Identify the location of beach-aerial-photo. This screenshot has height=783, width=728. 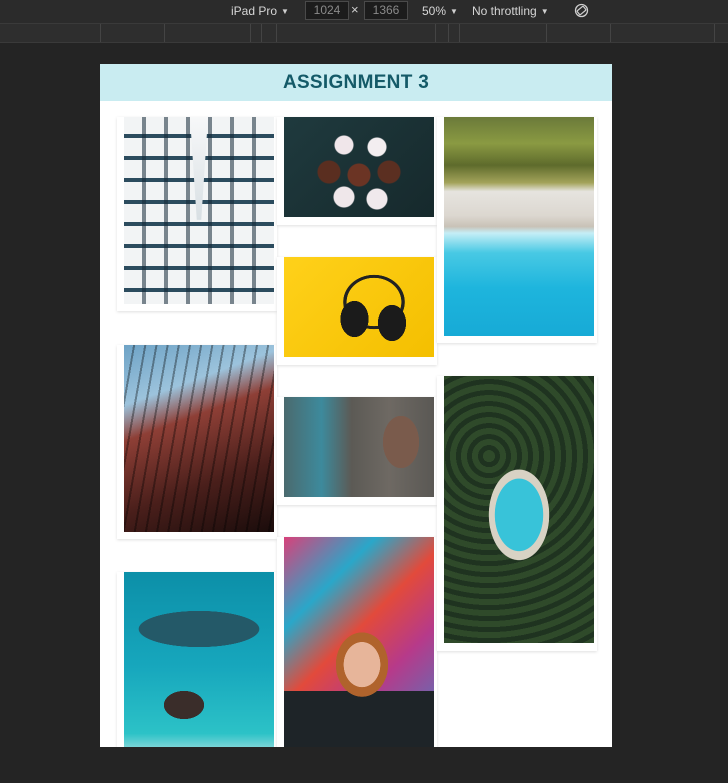
(519, 226).